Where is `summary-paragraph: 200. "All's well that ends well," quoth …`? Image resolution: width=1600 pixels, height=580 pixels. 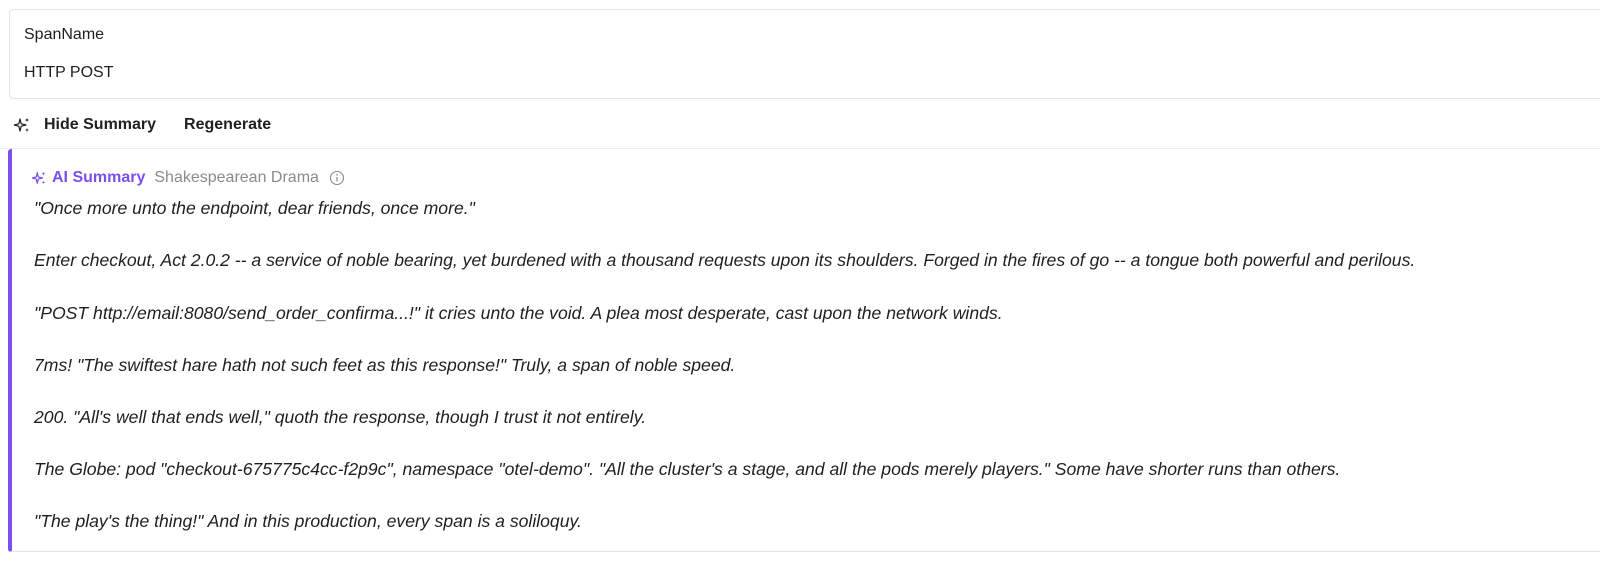
summary-paragraph: 200. "All's well that ends well," quoth … is located at coordinates (340, 417).